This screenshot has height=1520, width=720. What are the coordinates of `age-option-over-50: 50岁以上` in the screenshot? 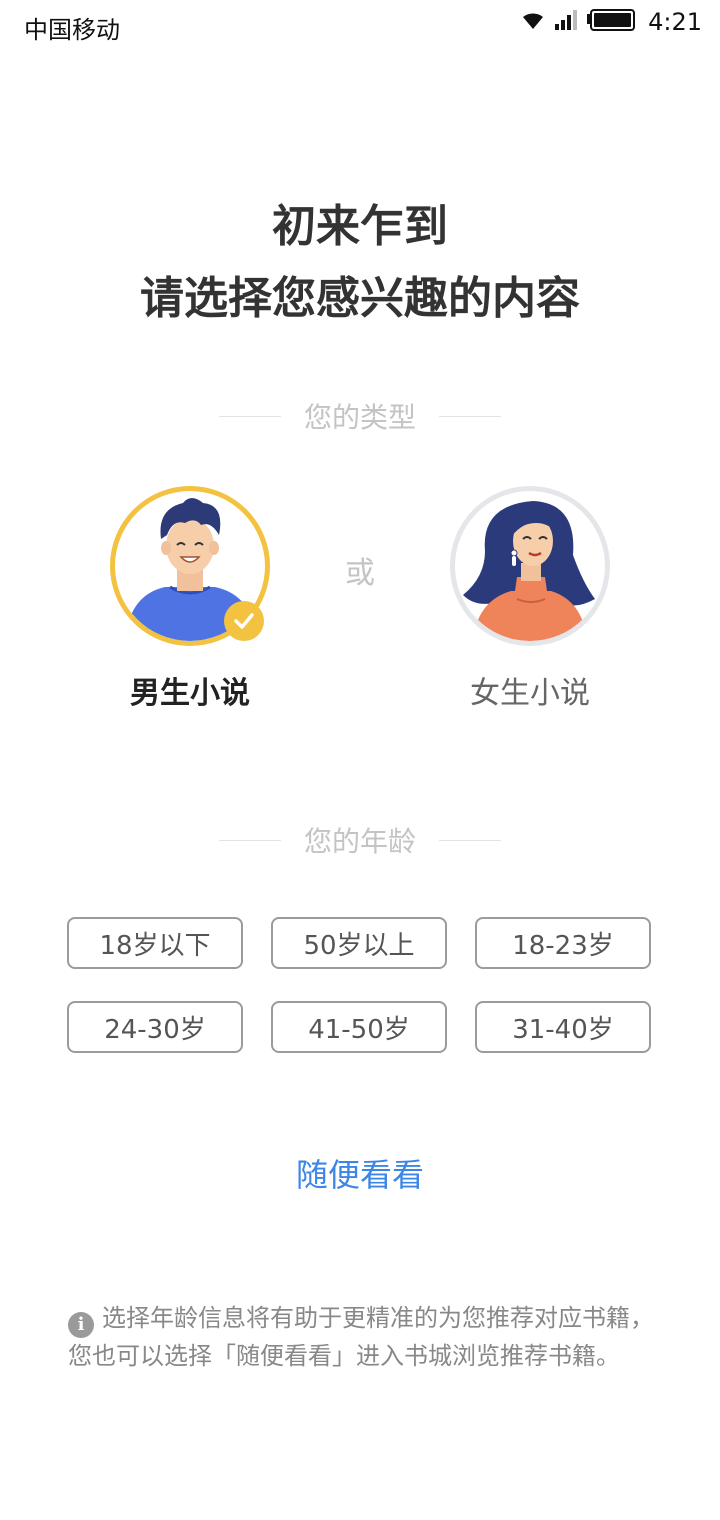 It's located at (359, 943).